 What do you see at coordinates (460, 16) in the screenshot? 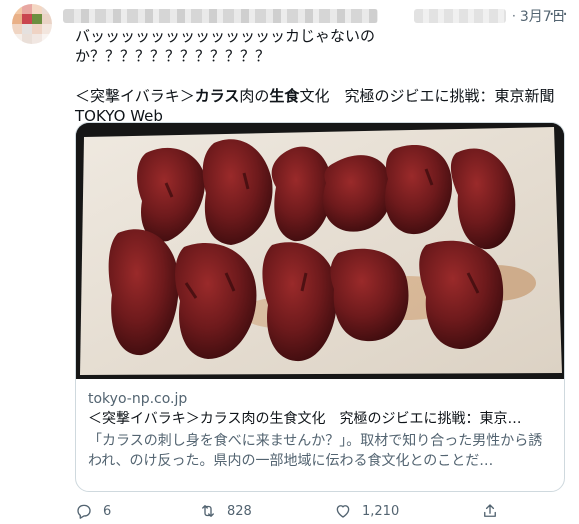
I see `username-redacted` at bounding box center [460, 16].